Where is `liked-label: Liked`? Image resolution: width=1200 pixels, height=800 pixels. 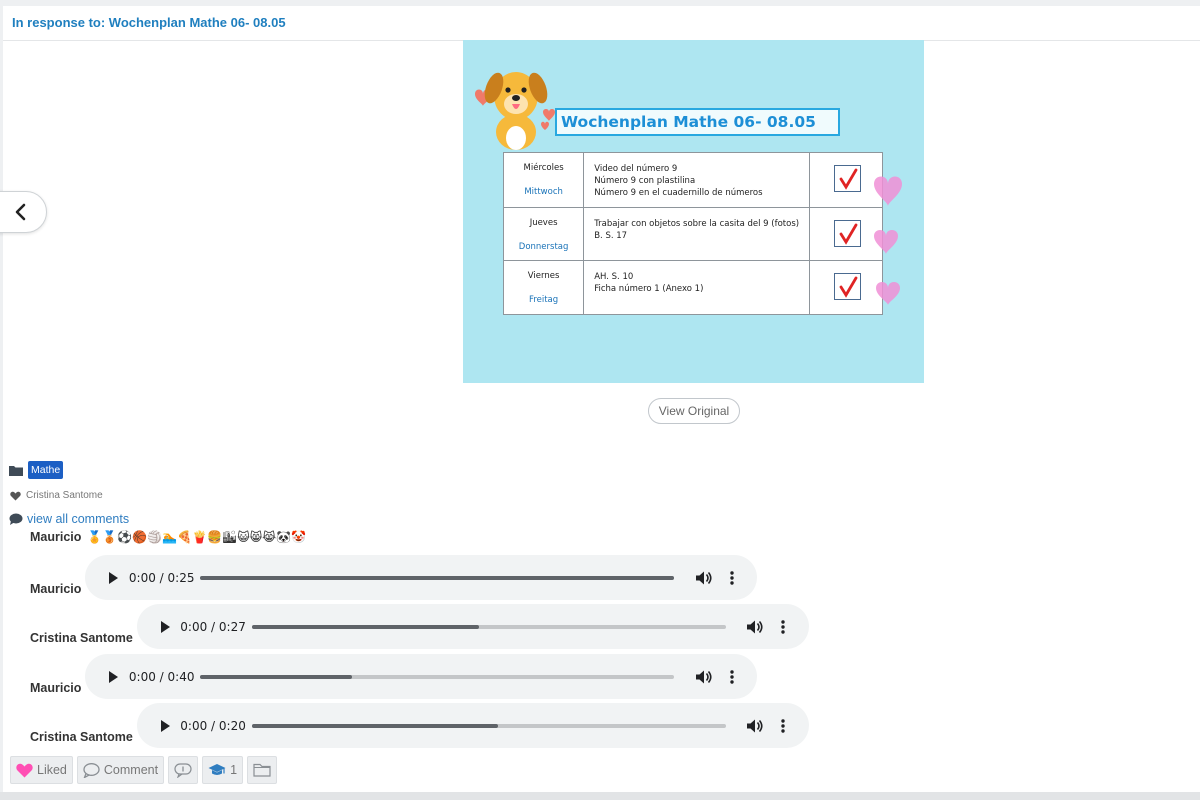 liked-label: Liked is located at coordinates (52, 770).